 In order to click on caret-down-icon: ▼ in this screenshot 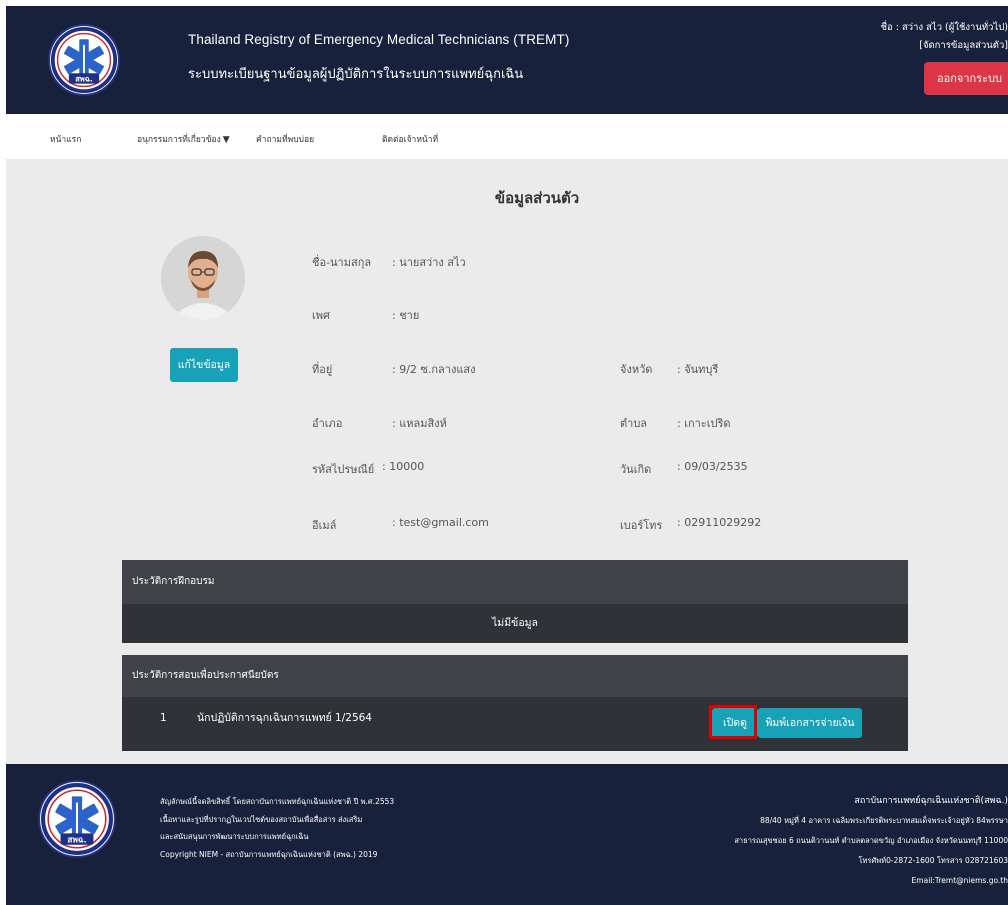, I will do `click(226, 140)`.